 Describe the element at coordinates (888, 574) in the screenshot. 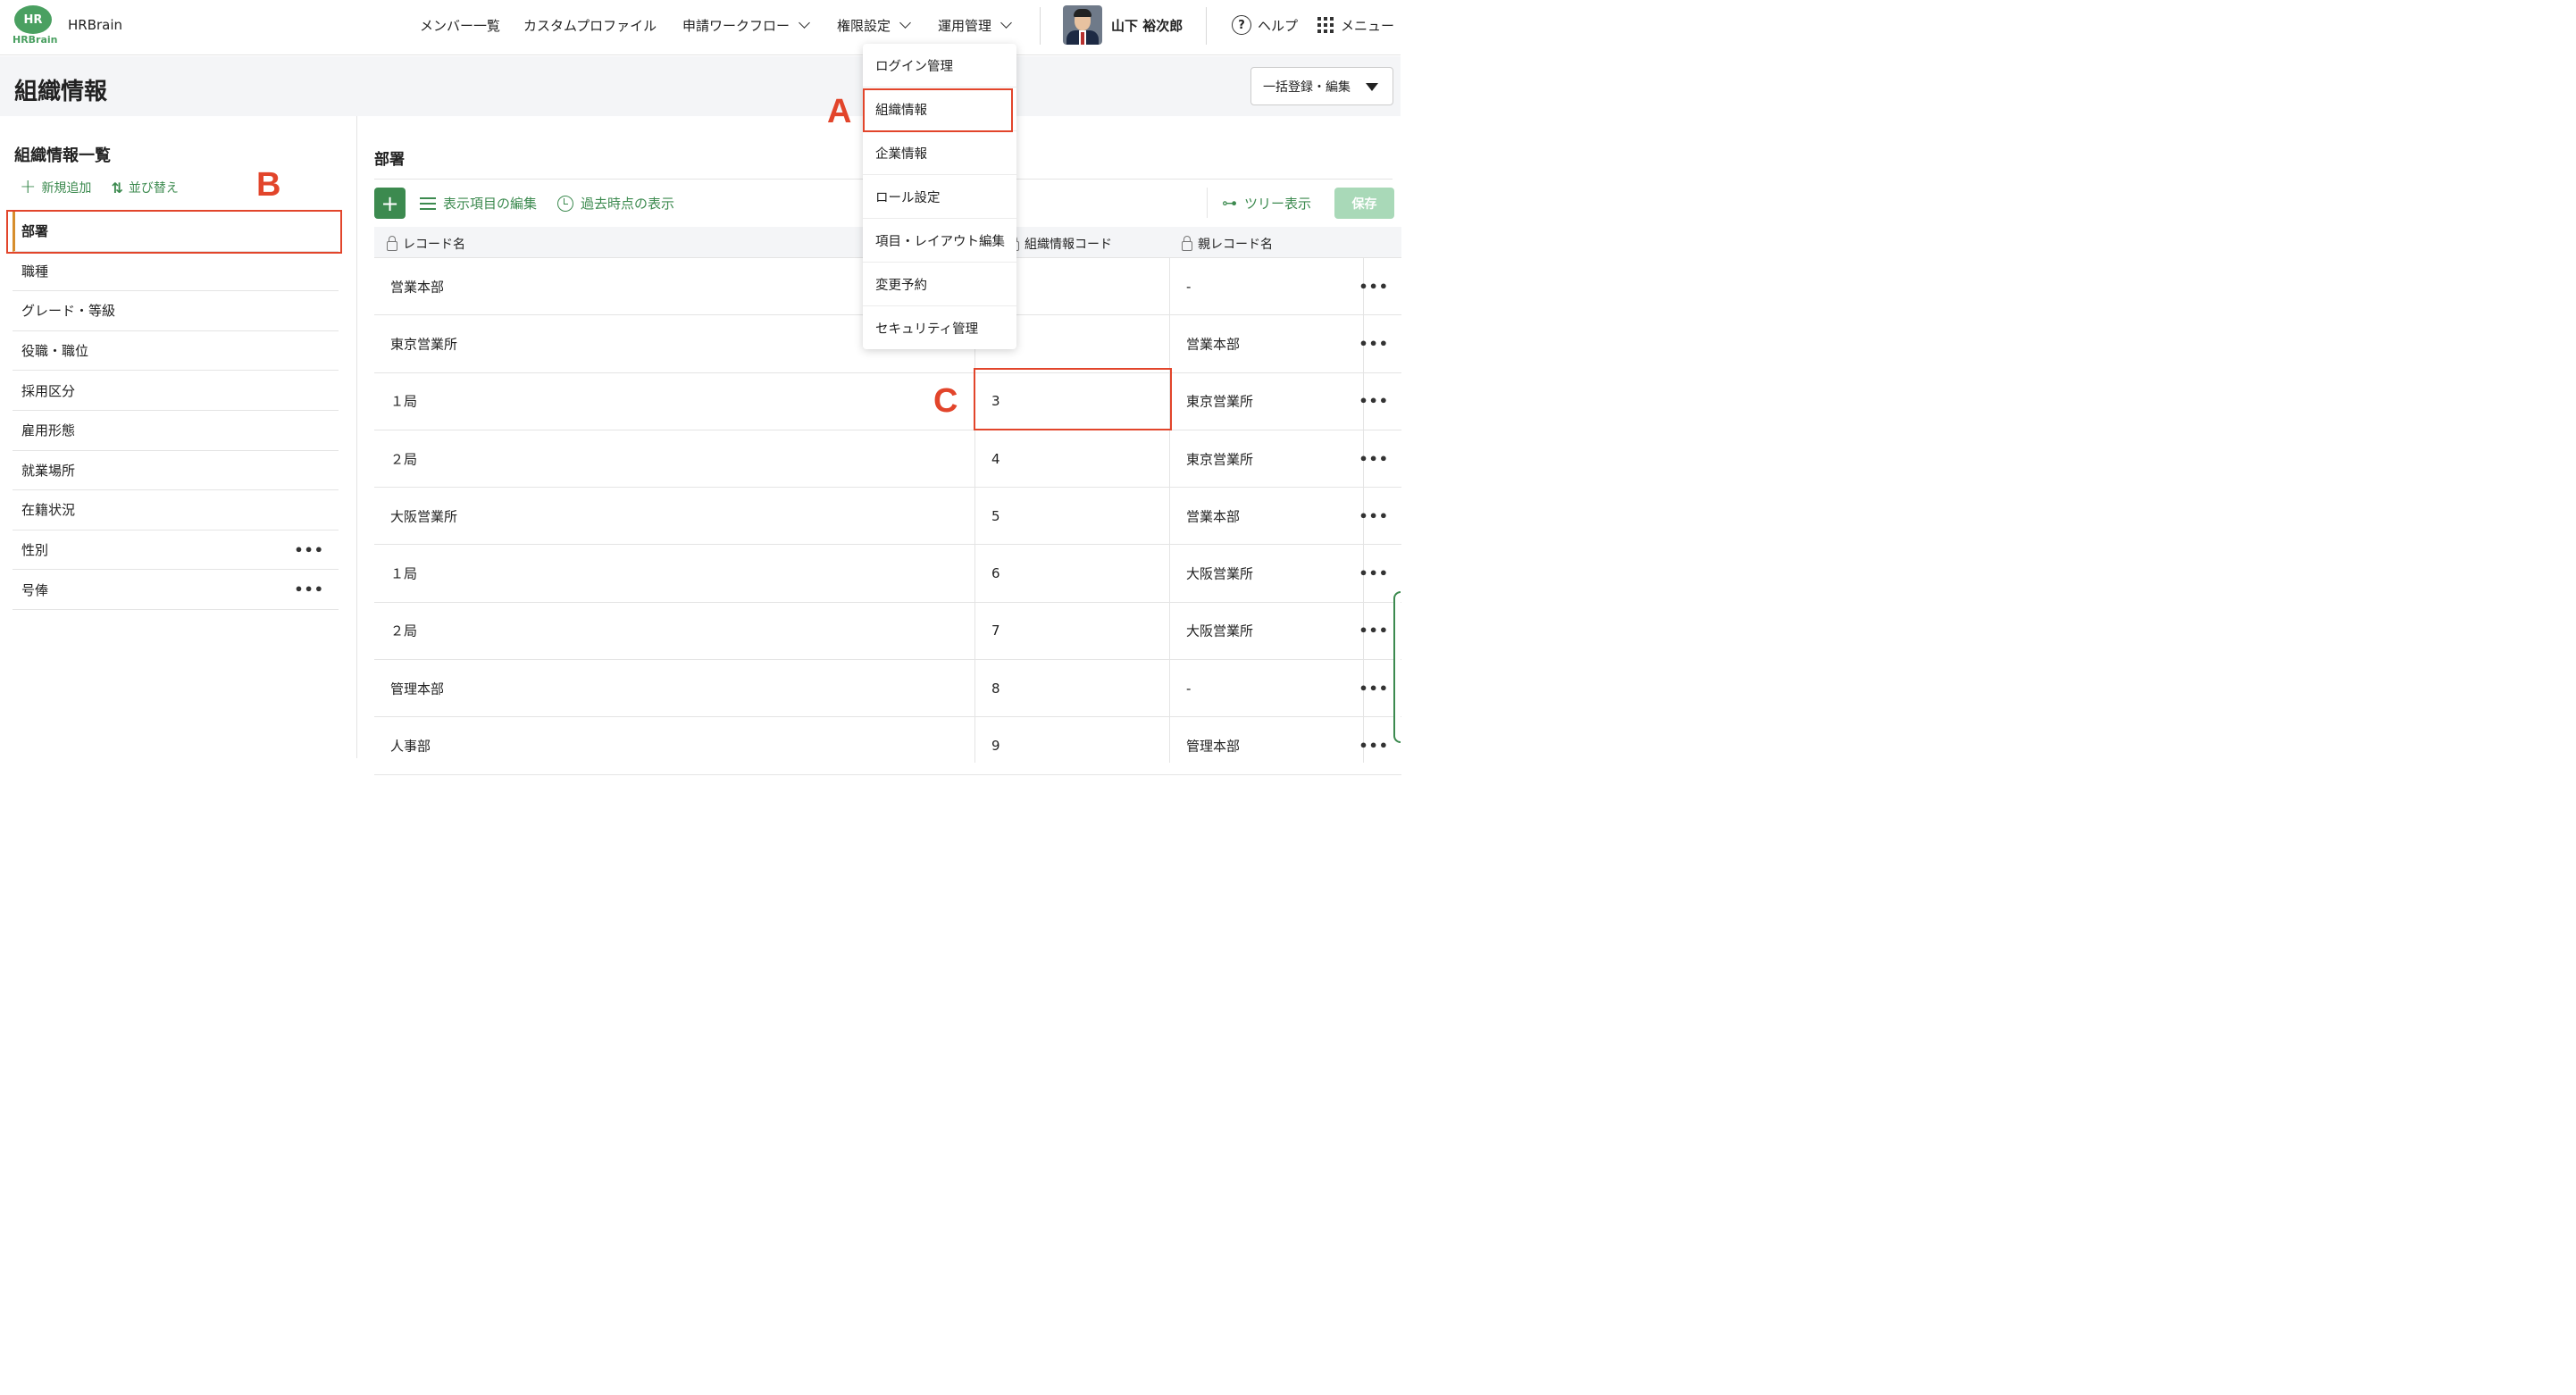

I see `table-row: １局 6 大阪営業所 •••` at that location.